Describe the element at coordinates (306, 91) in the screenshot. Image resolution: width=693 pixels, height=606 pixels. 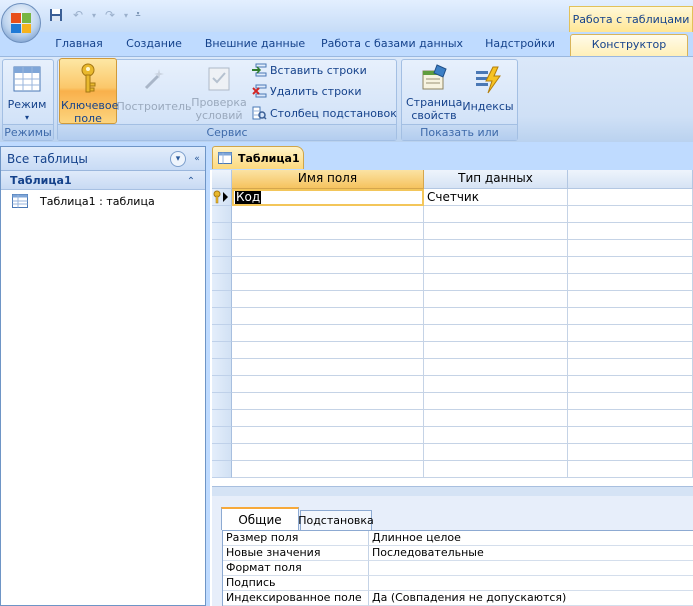
I see `delete-rows-button: Удалить строки` at that location.